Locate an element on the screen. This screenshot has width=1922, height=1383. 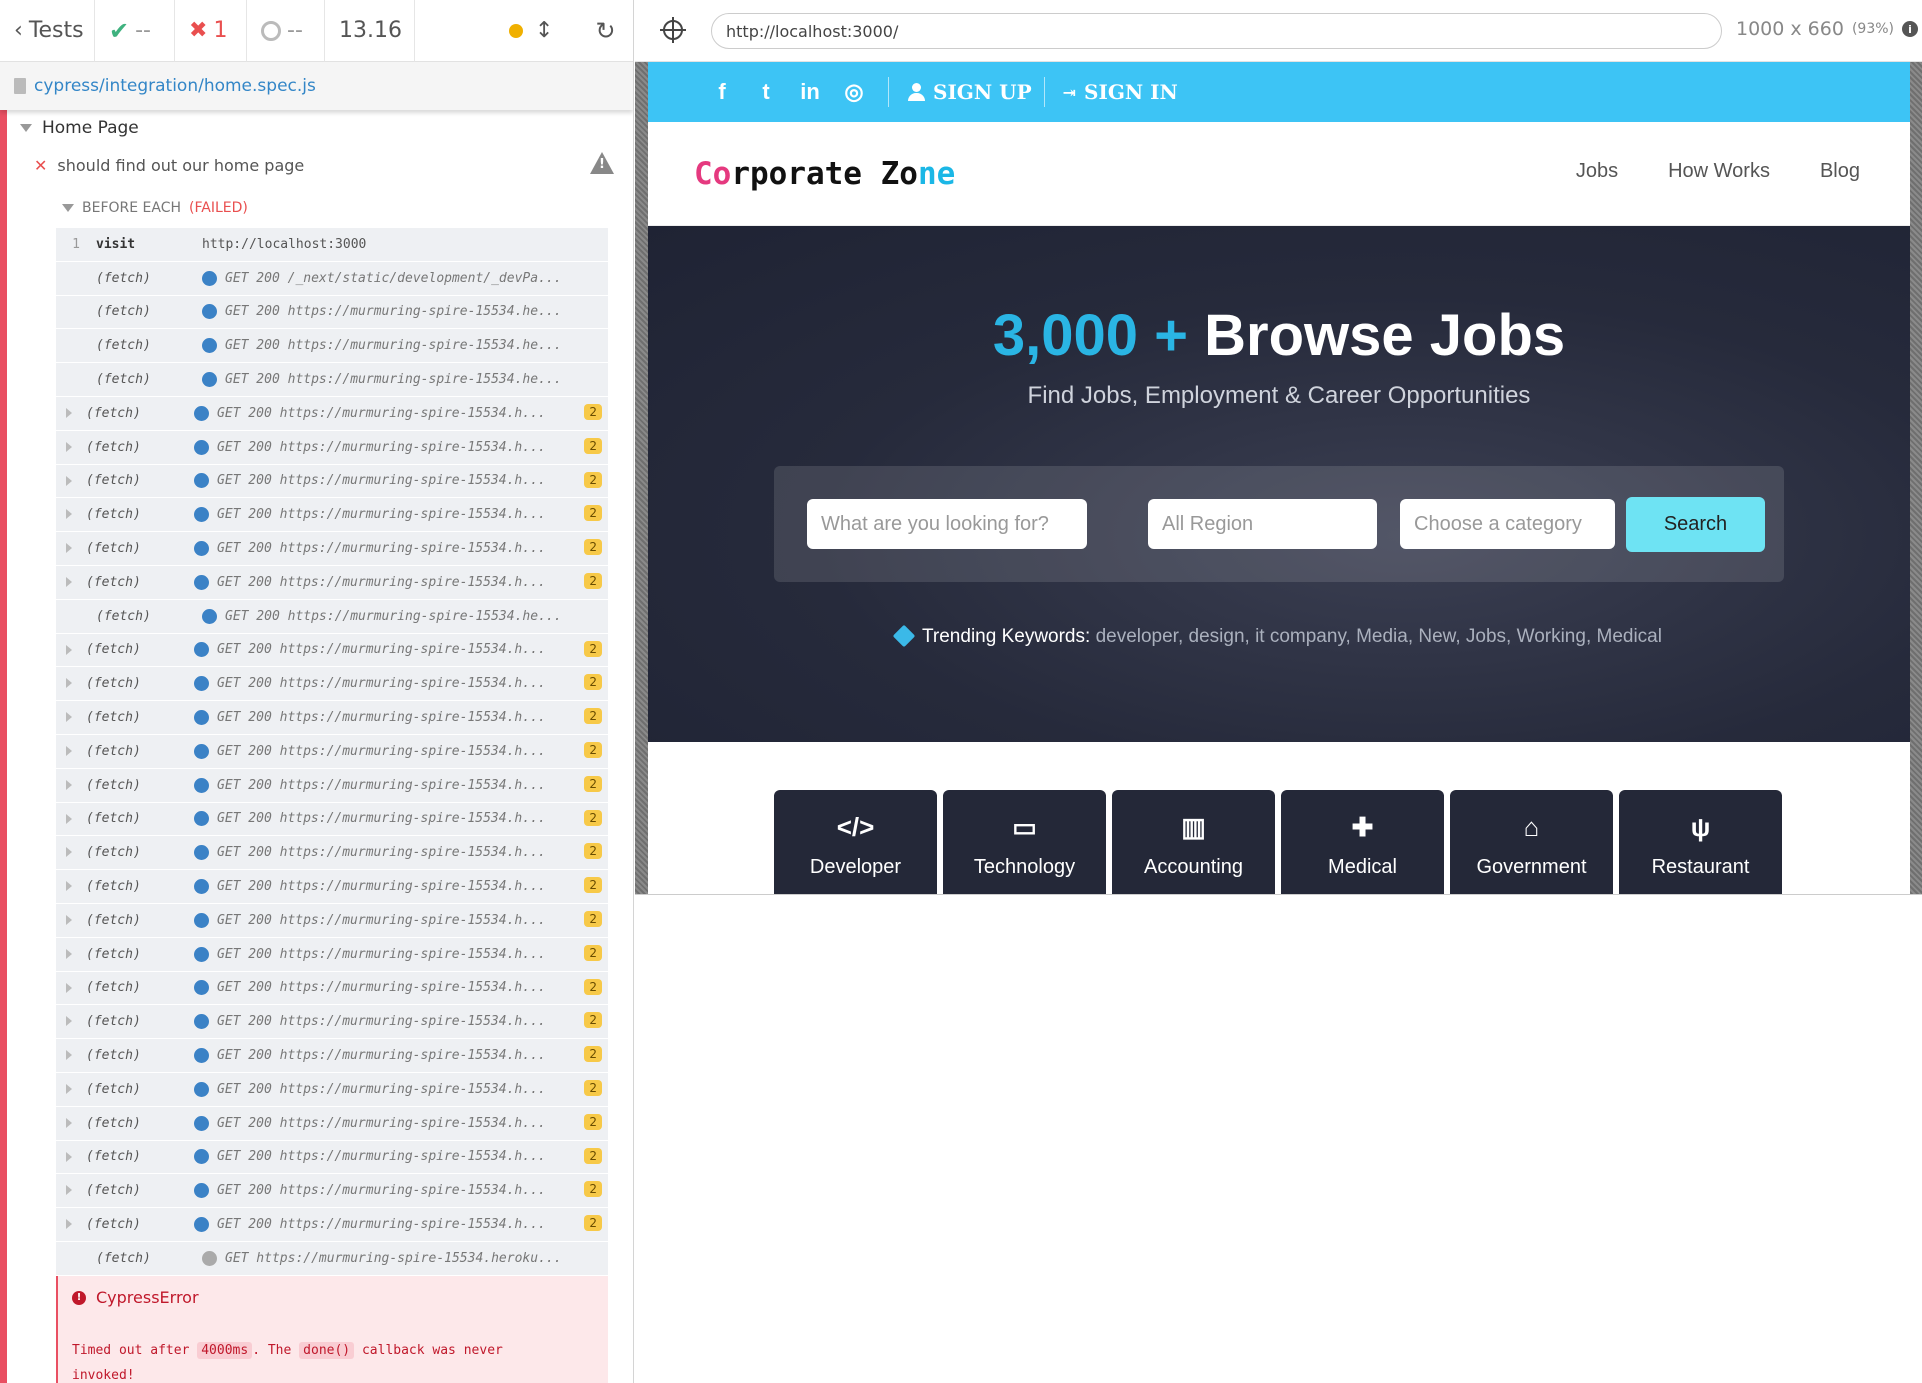
category-developer: </> Developer is located at coordinates (855, 842).